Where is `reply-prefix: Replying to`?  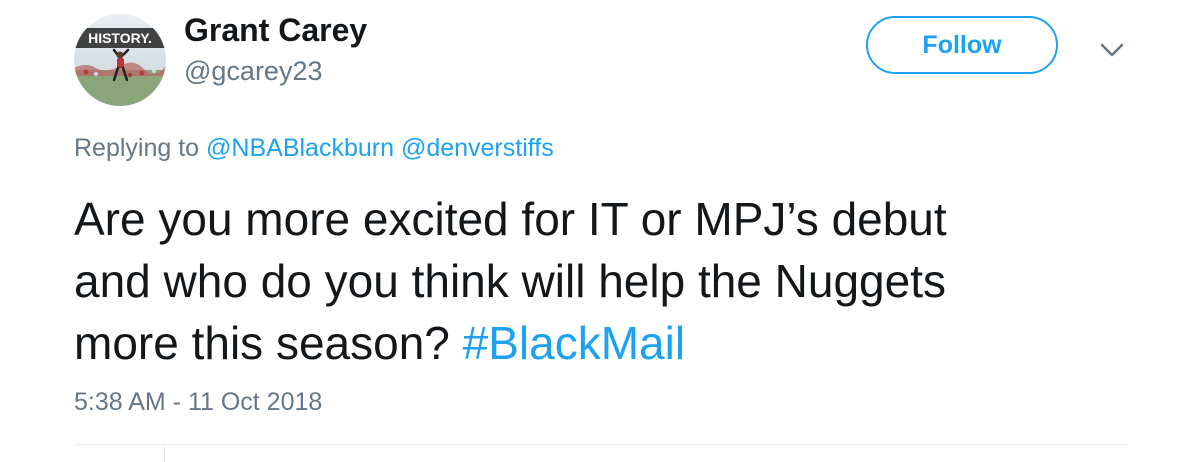 reply-prefix: Replying to is located at coordinates (137, 148).